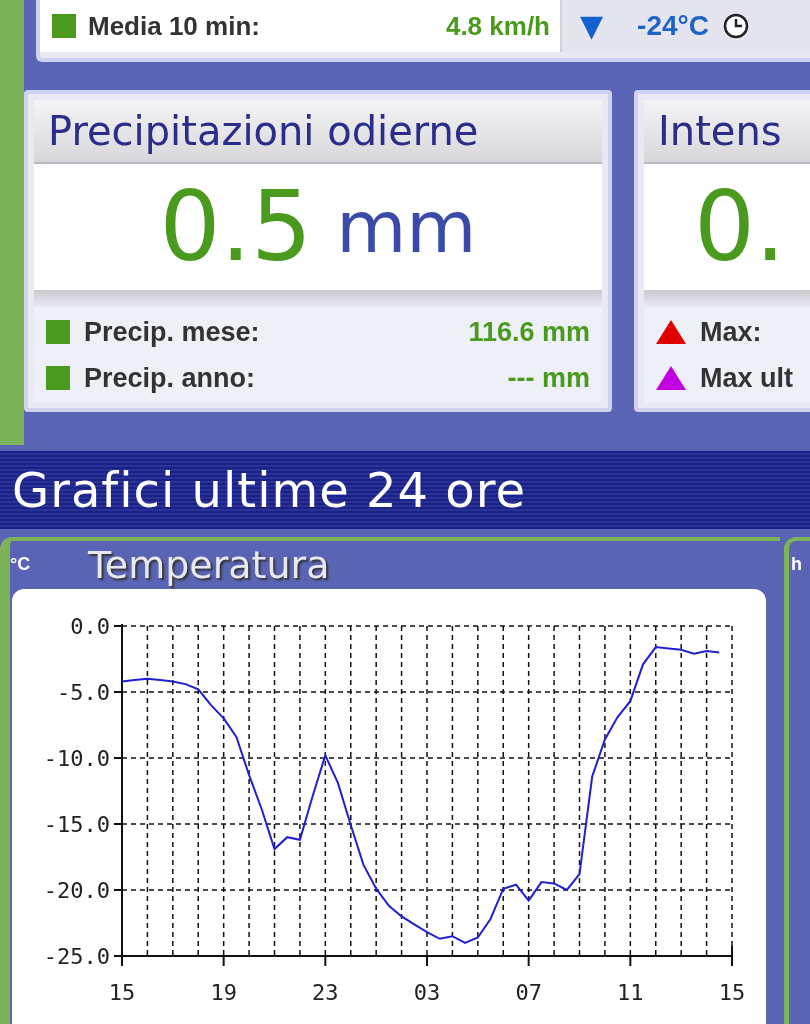 This screenshot has height=1024, width=810. I want to click on unit-label: h, so click(797, 564).